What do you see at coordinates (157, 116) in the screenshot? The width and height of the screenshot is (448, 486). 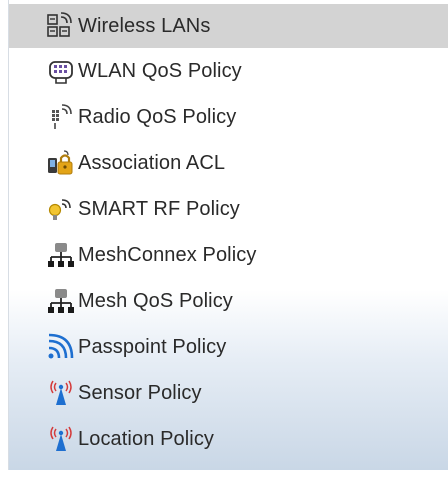 I see `menu-item-label: Radio QoS Policy` at bounding box center [157, 116].